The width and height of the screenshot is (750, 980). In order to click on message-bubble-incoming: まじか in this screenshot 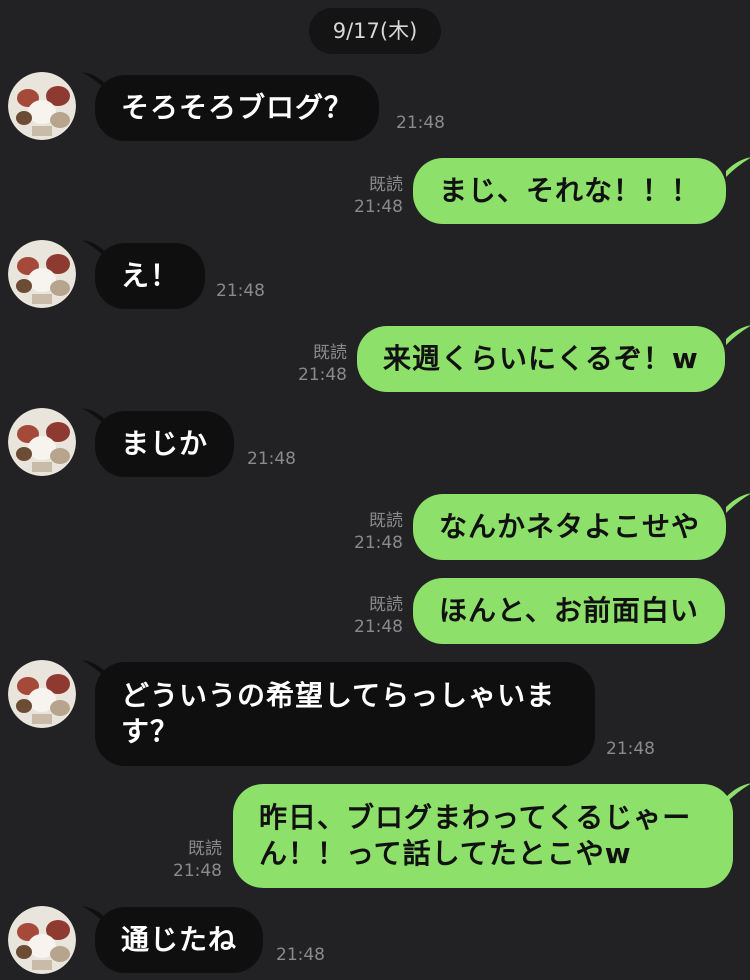, I will do `click(165, 444)`.